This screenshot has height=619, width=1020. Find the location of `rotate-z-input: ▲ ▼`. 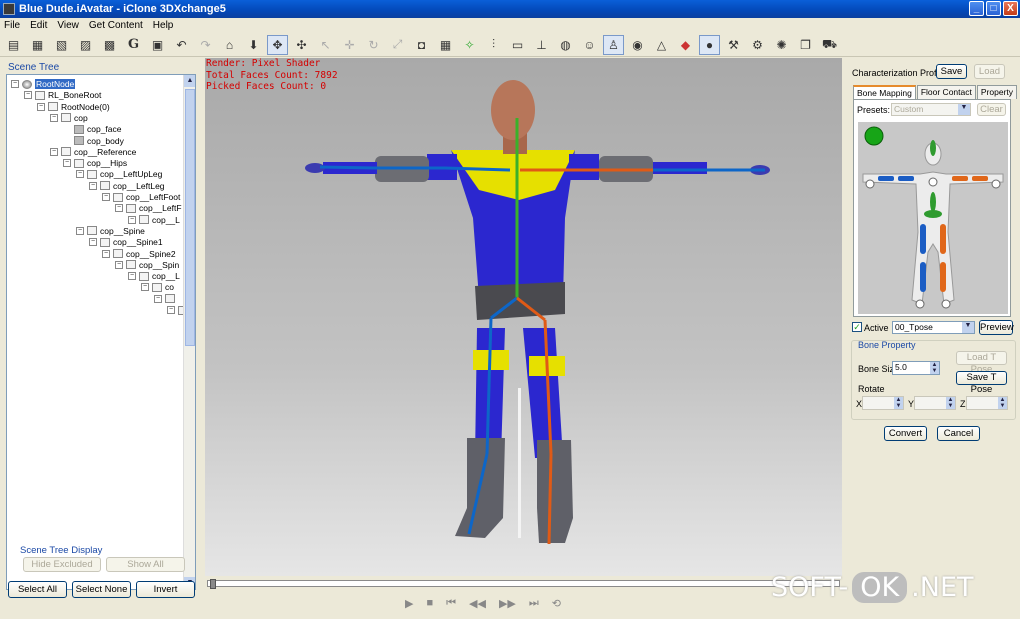

rotate-z-input: ▲ ▼ is located at coordinates (987, 403).